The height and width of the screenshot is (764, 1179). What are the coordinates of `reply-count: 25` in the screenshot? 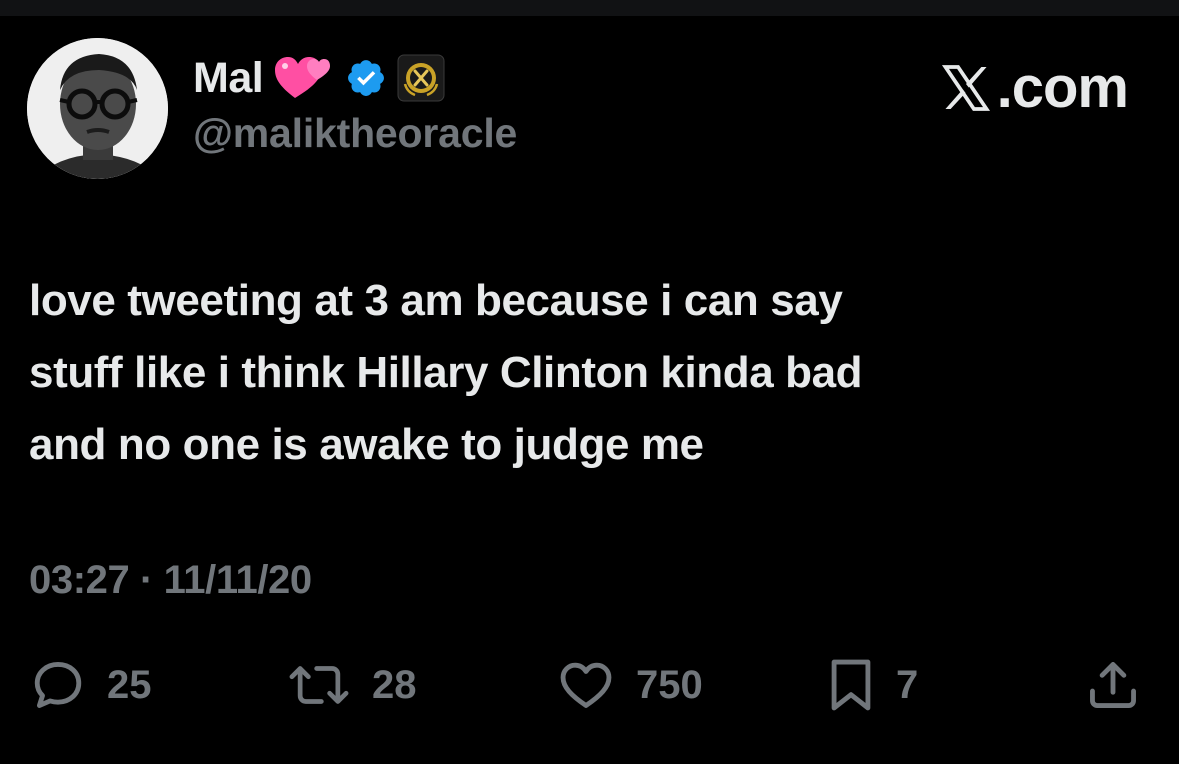 It's located at (129, 684).